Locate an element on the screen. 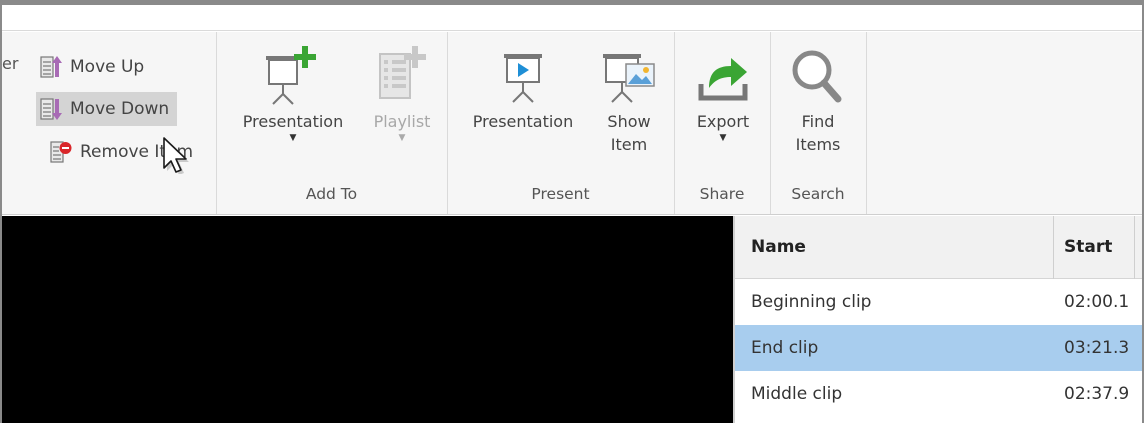 This screenshot has height=423, width=1144. present-presentation-label: Presentation is located at coordinates (523, 121).